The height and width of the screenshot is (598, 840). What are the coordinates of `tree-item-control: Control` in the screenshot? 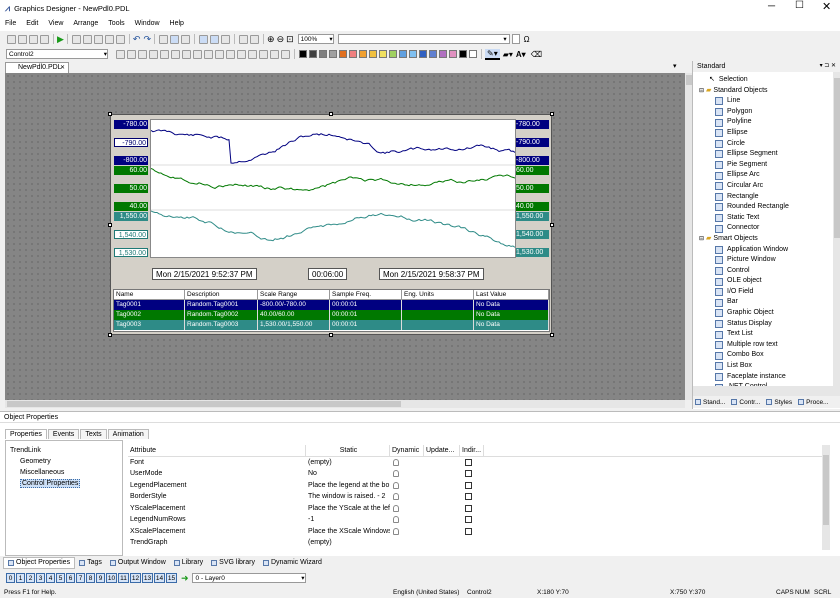 It's located at (769, 271).